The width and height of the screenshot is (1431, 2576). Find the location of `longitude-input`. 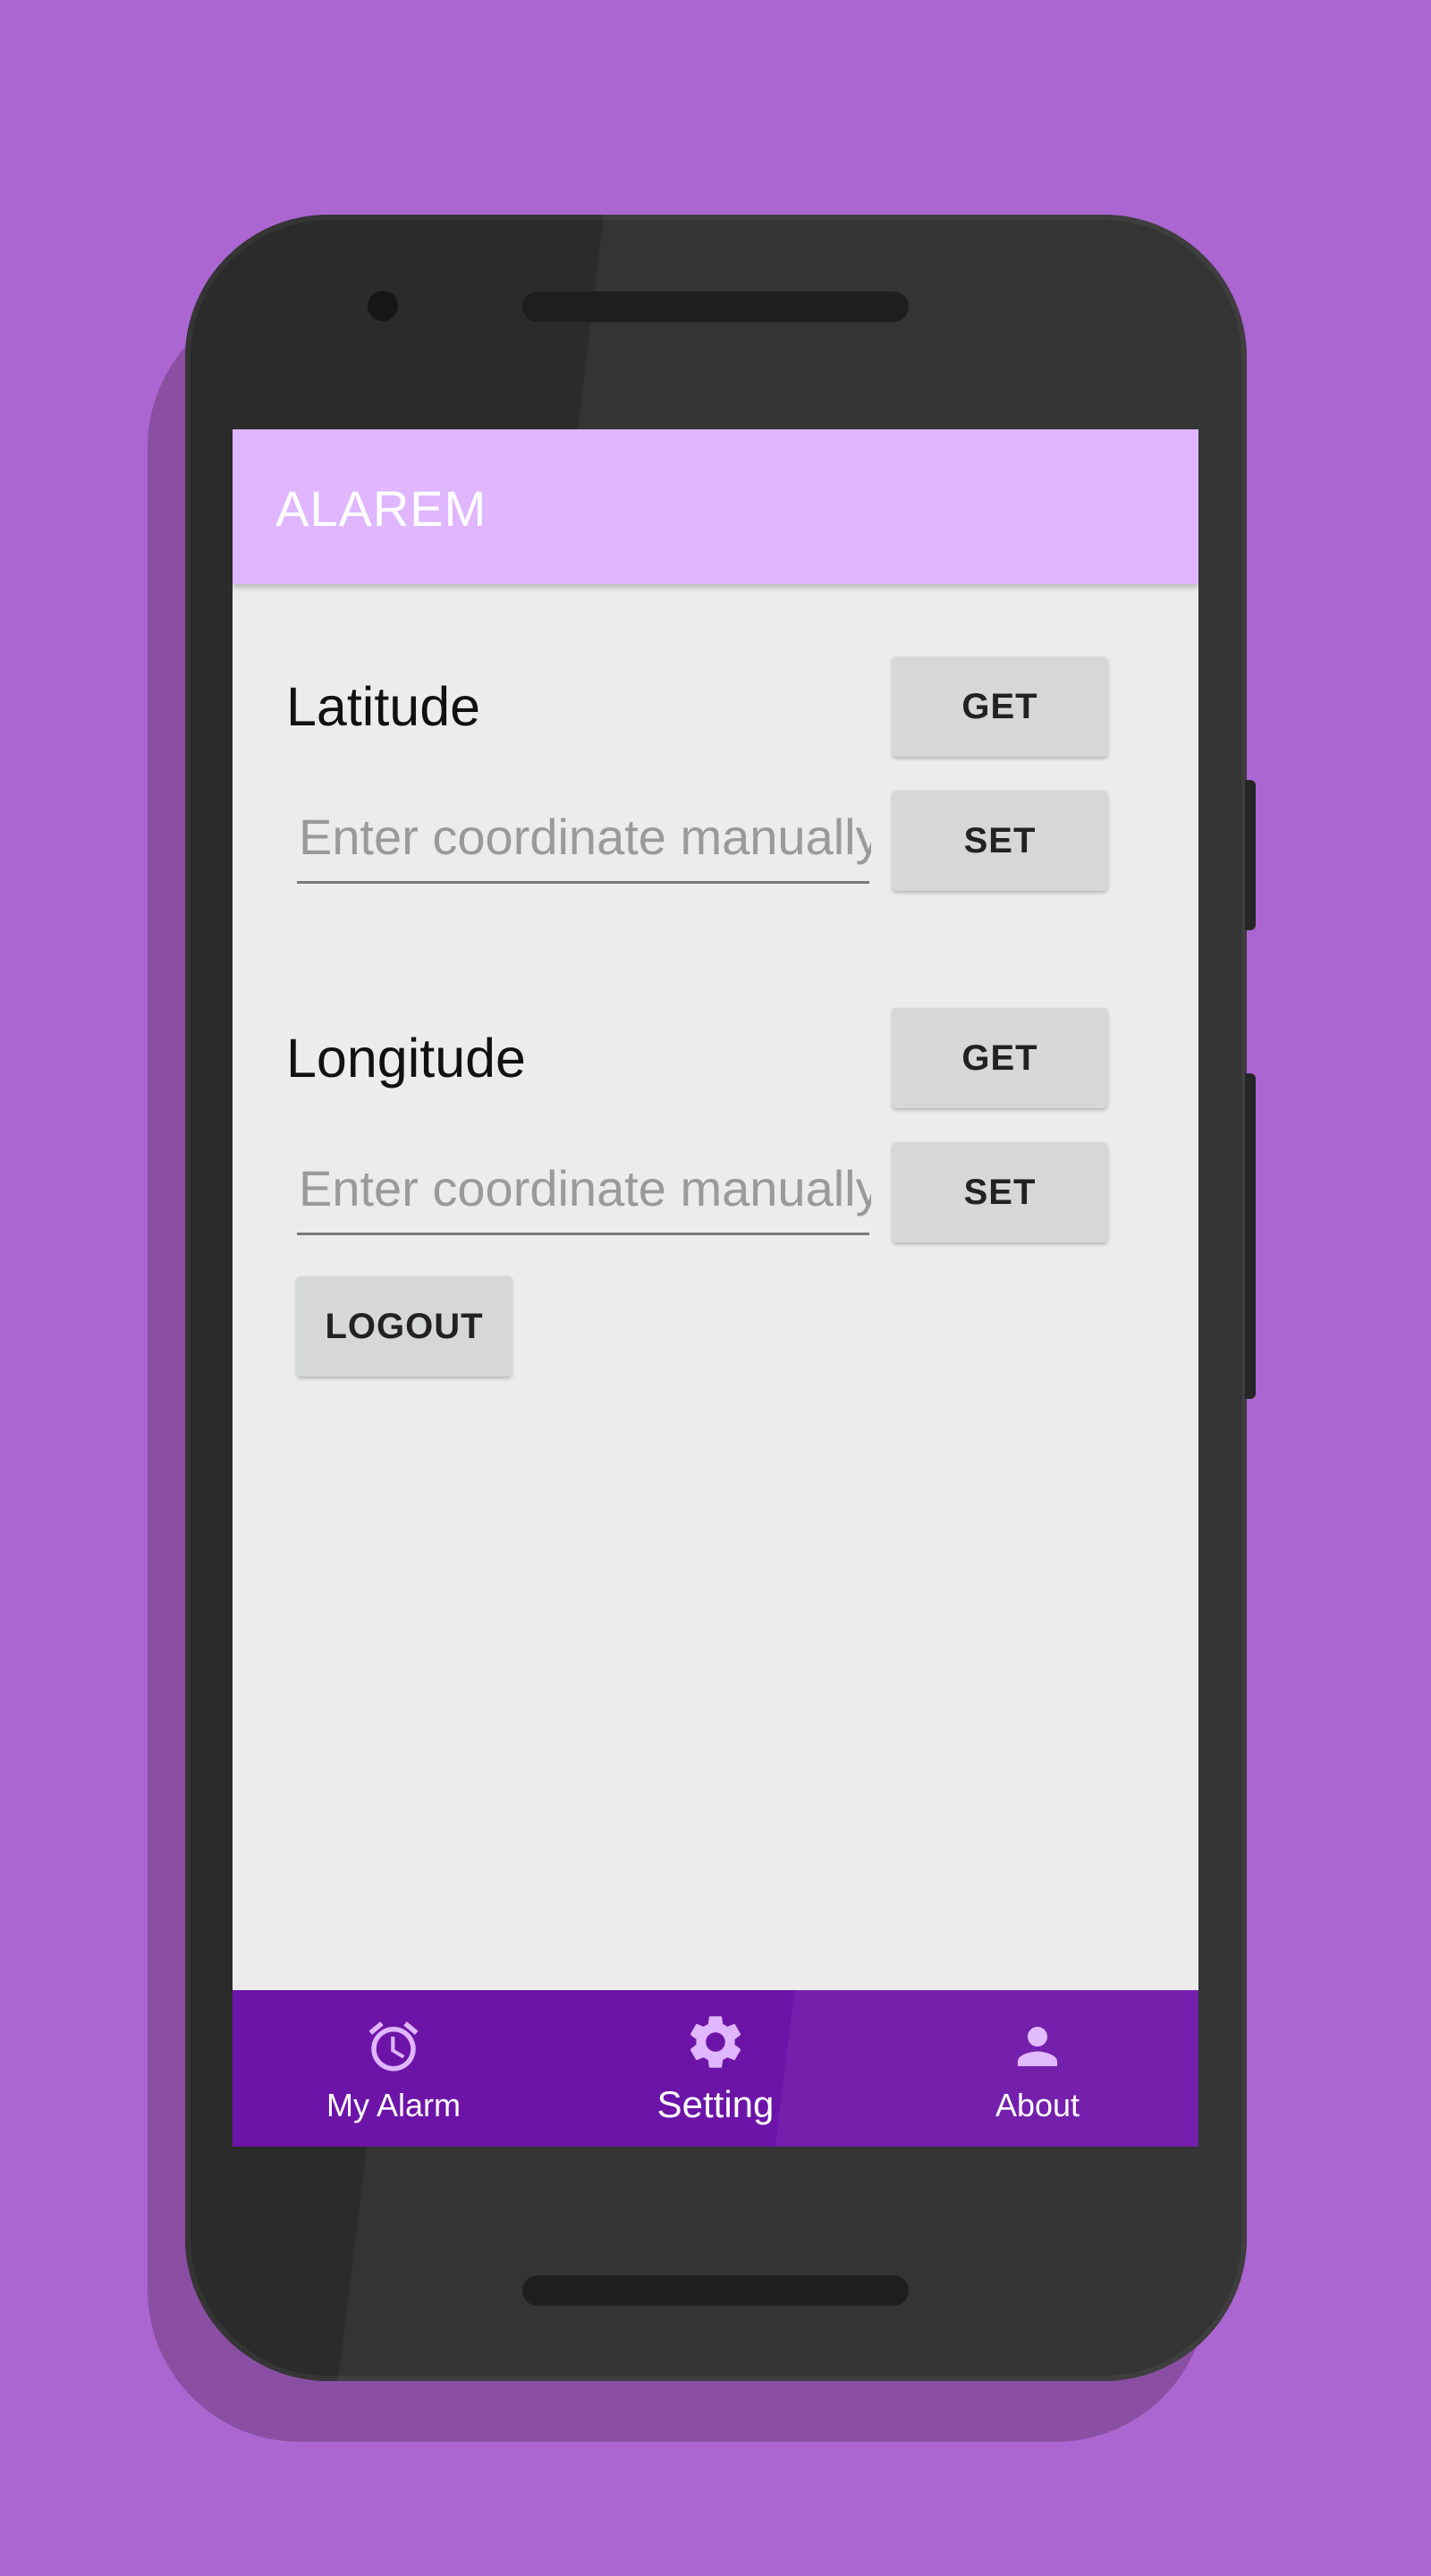

longitude-input is located at coordinates (584, 1188).